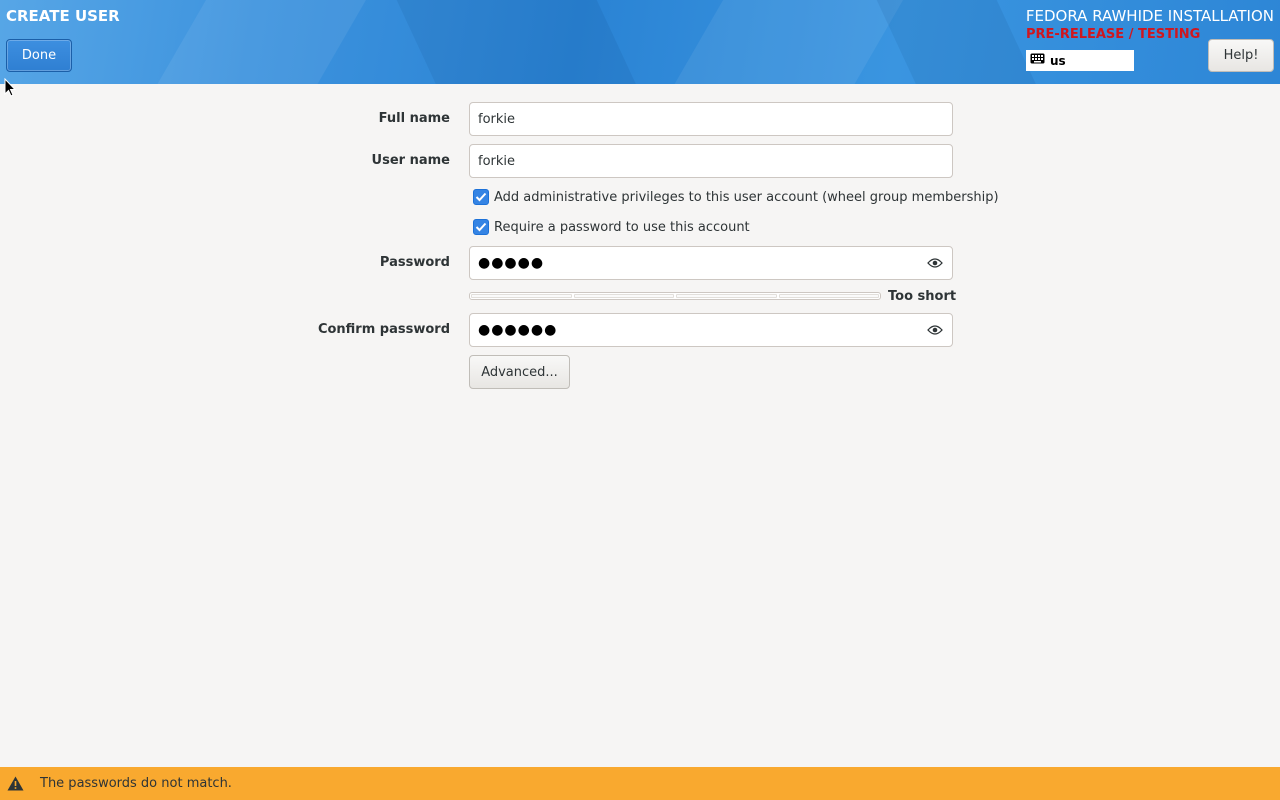  What do you see at coordinates (136, 783) in the screenshot?
I see `status-message: The passwords do not match.` at bounding box center [136, 783].